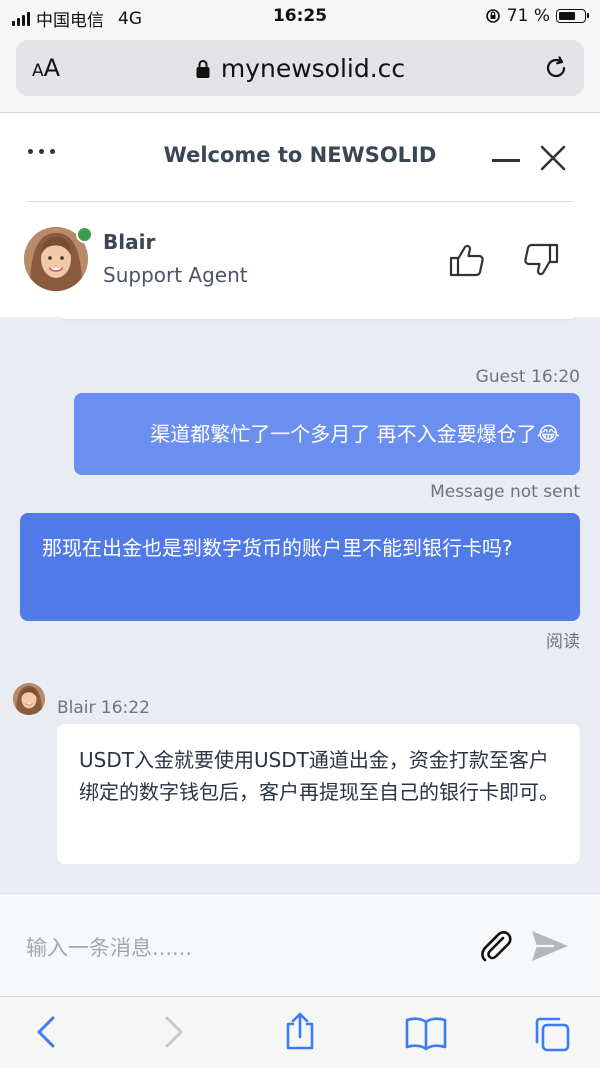  I want to click on bookmarks-icon, so click(426, 1033).